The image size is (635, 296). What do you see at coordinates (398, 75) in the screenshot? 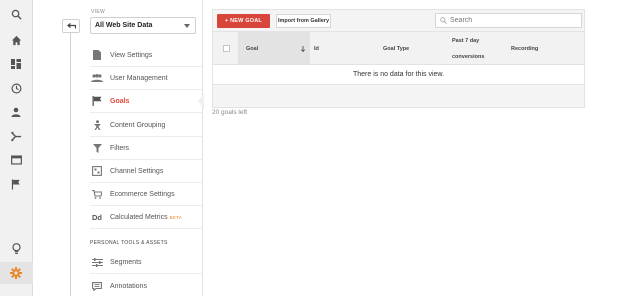
I see `empty-table-message: There is no data for this view.` at bounding box center [398, 75].